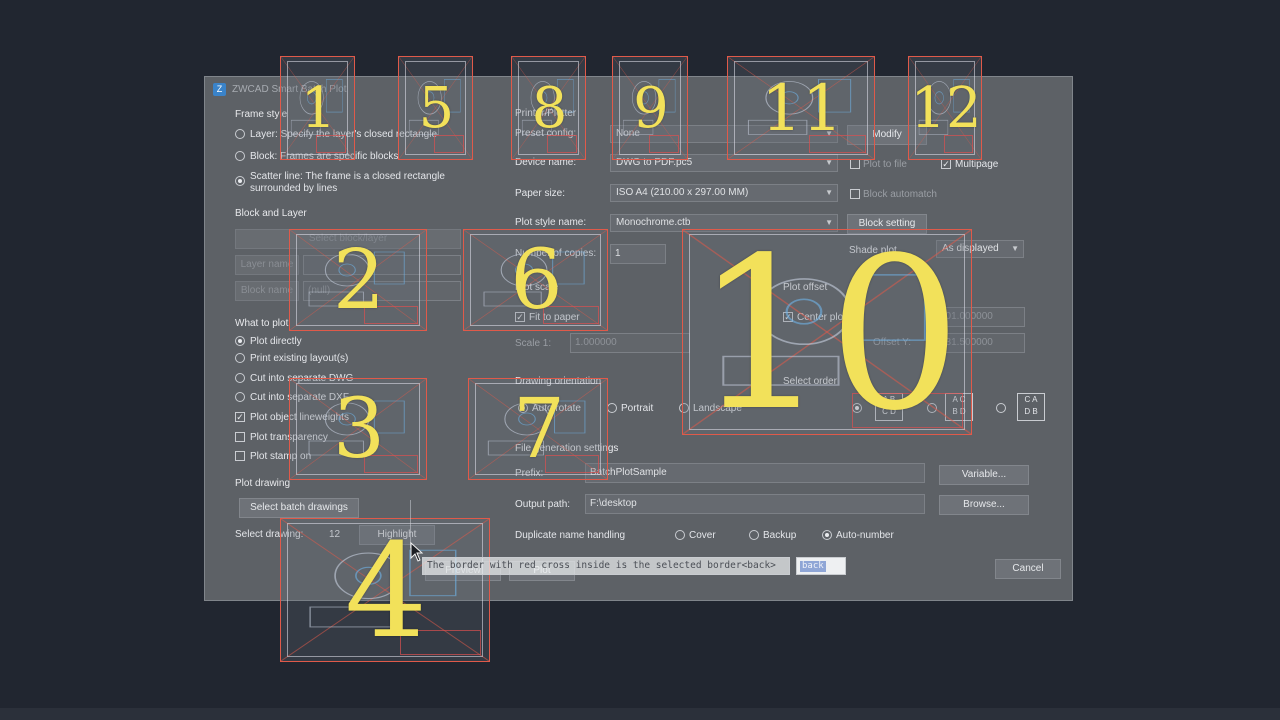 Image resolution: width=1280 pixels, height=720 pixels. I want to click on drawing-frame-1: 1, so click(317, 108).